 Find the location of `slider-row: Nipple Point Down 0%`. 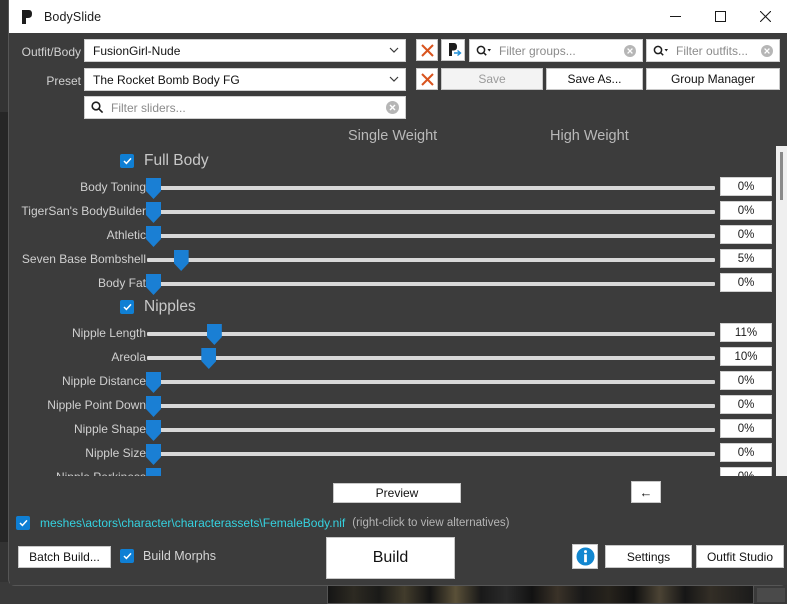

slider-row: Nipple Point Down 0% is located at coordinates (391, 406).